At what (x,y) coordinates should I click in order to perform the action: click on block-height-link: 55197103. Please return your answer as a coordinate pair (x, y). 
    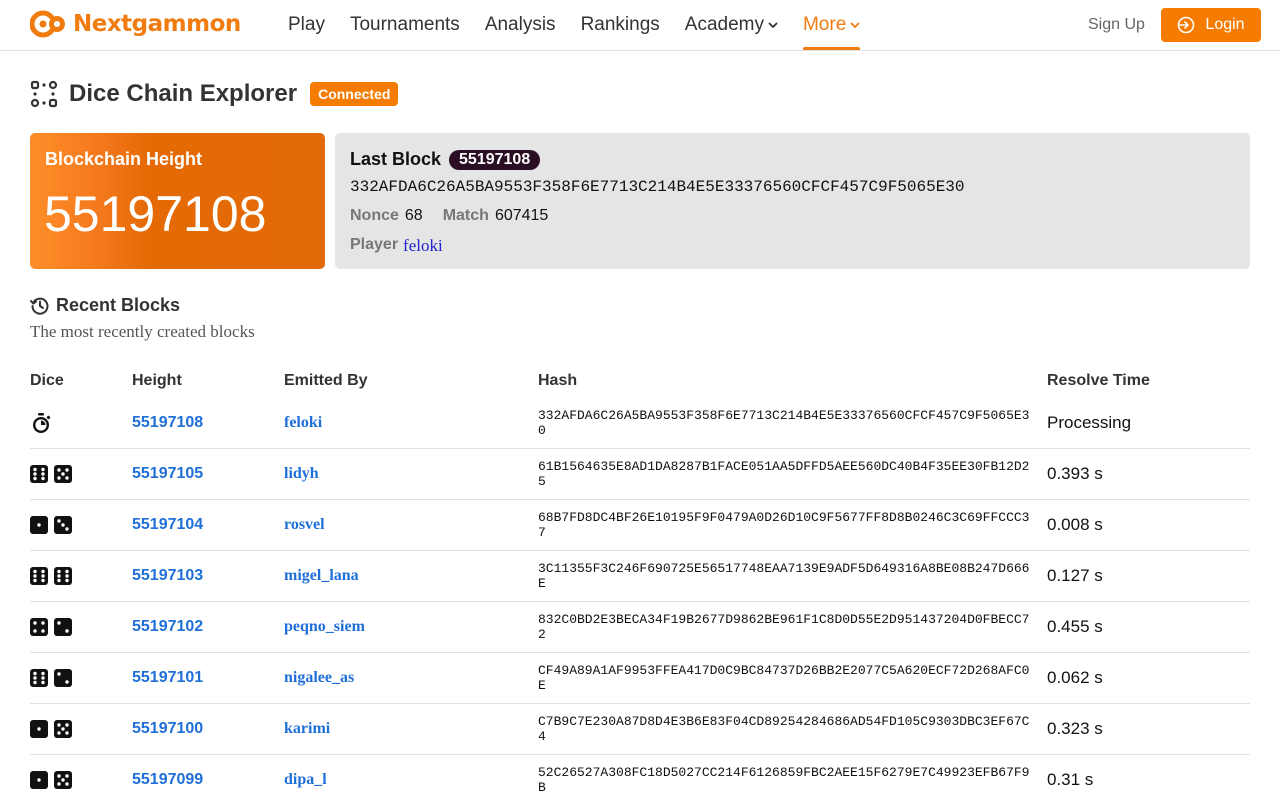
    Looking at the image, I should click on (208, 576).